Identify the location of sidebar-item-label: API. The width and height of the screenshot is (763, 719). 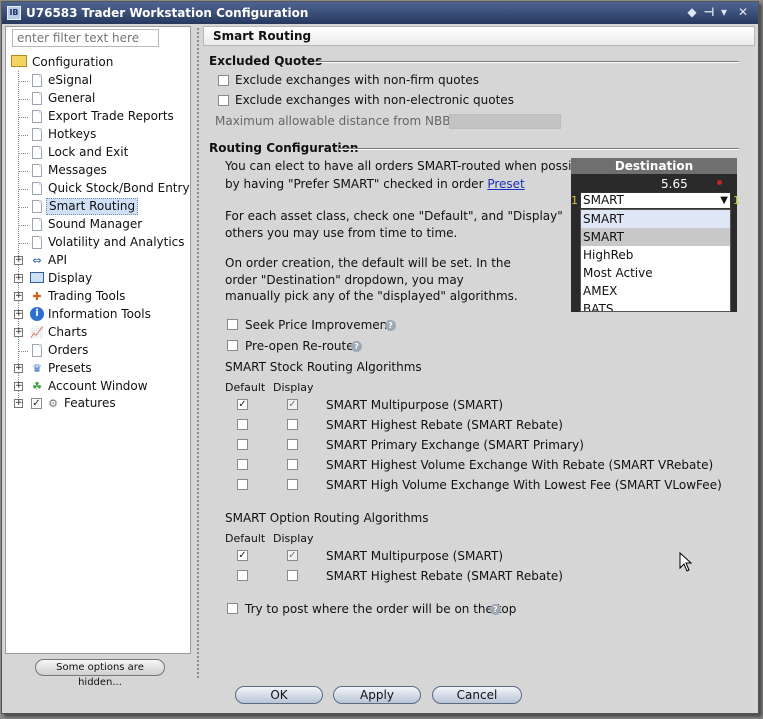
(57, 260).